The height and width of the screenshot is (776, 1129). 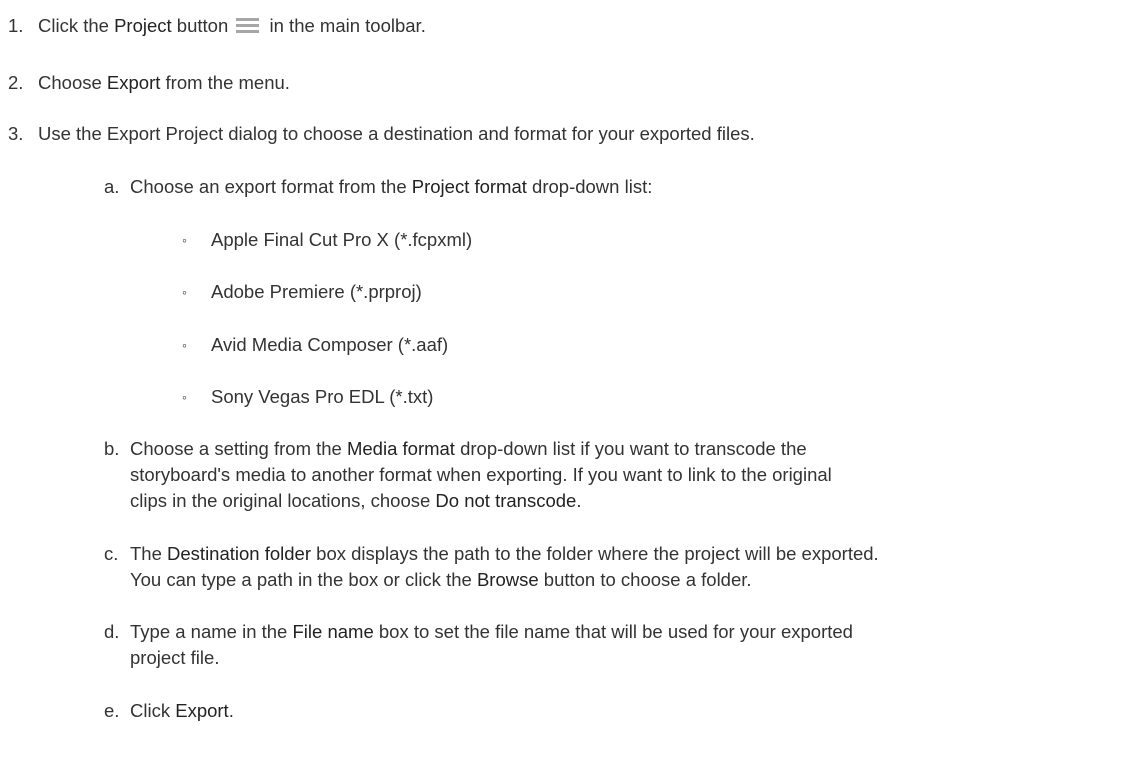 I want to click on substep-text: Click Export., so click(x=182, y=710).